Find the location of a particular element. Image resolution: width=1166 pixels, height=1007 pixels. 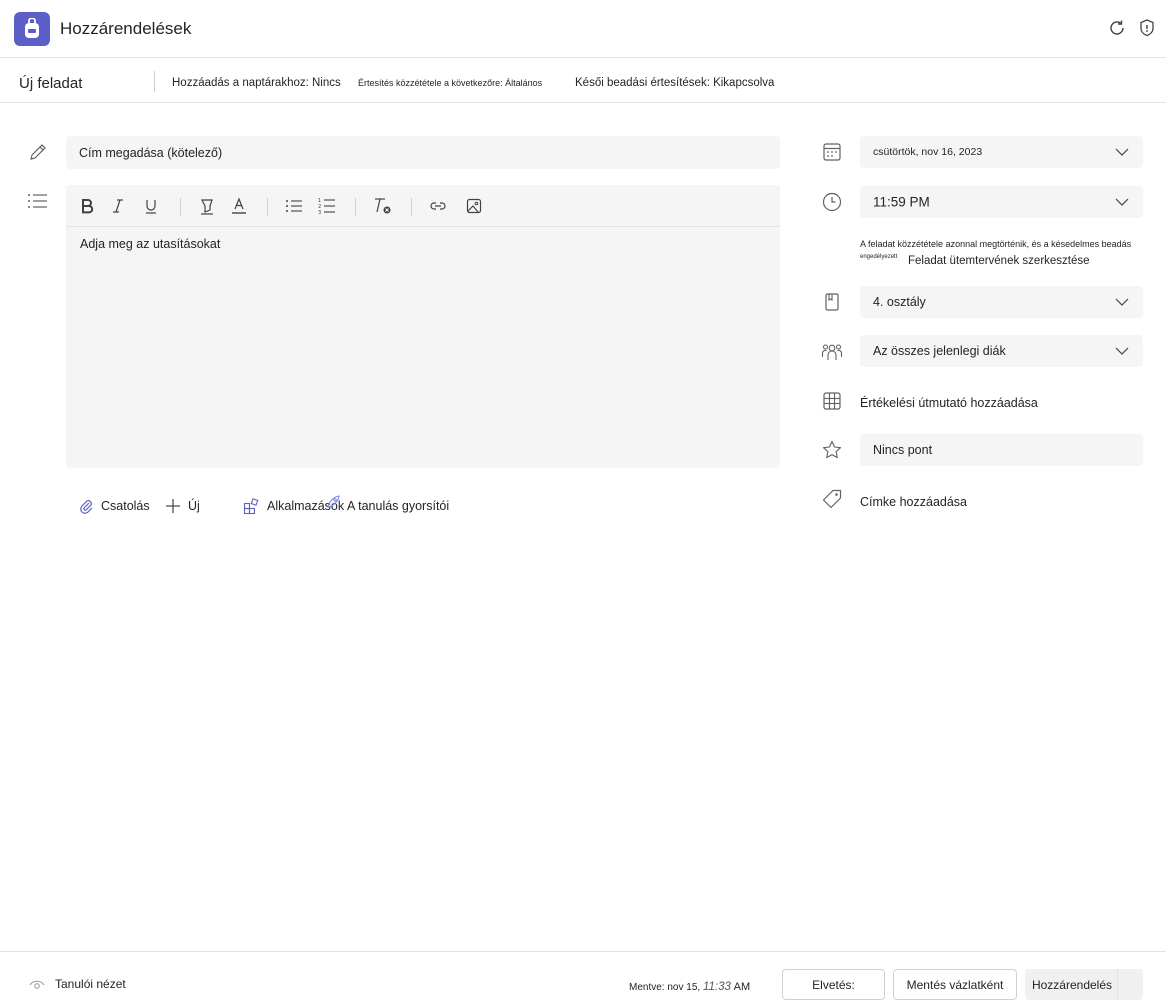

students-value: Az összes jelenlegi diák is located at coordinates (939, 351).